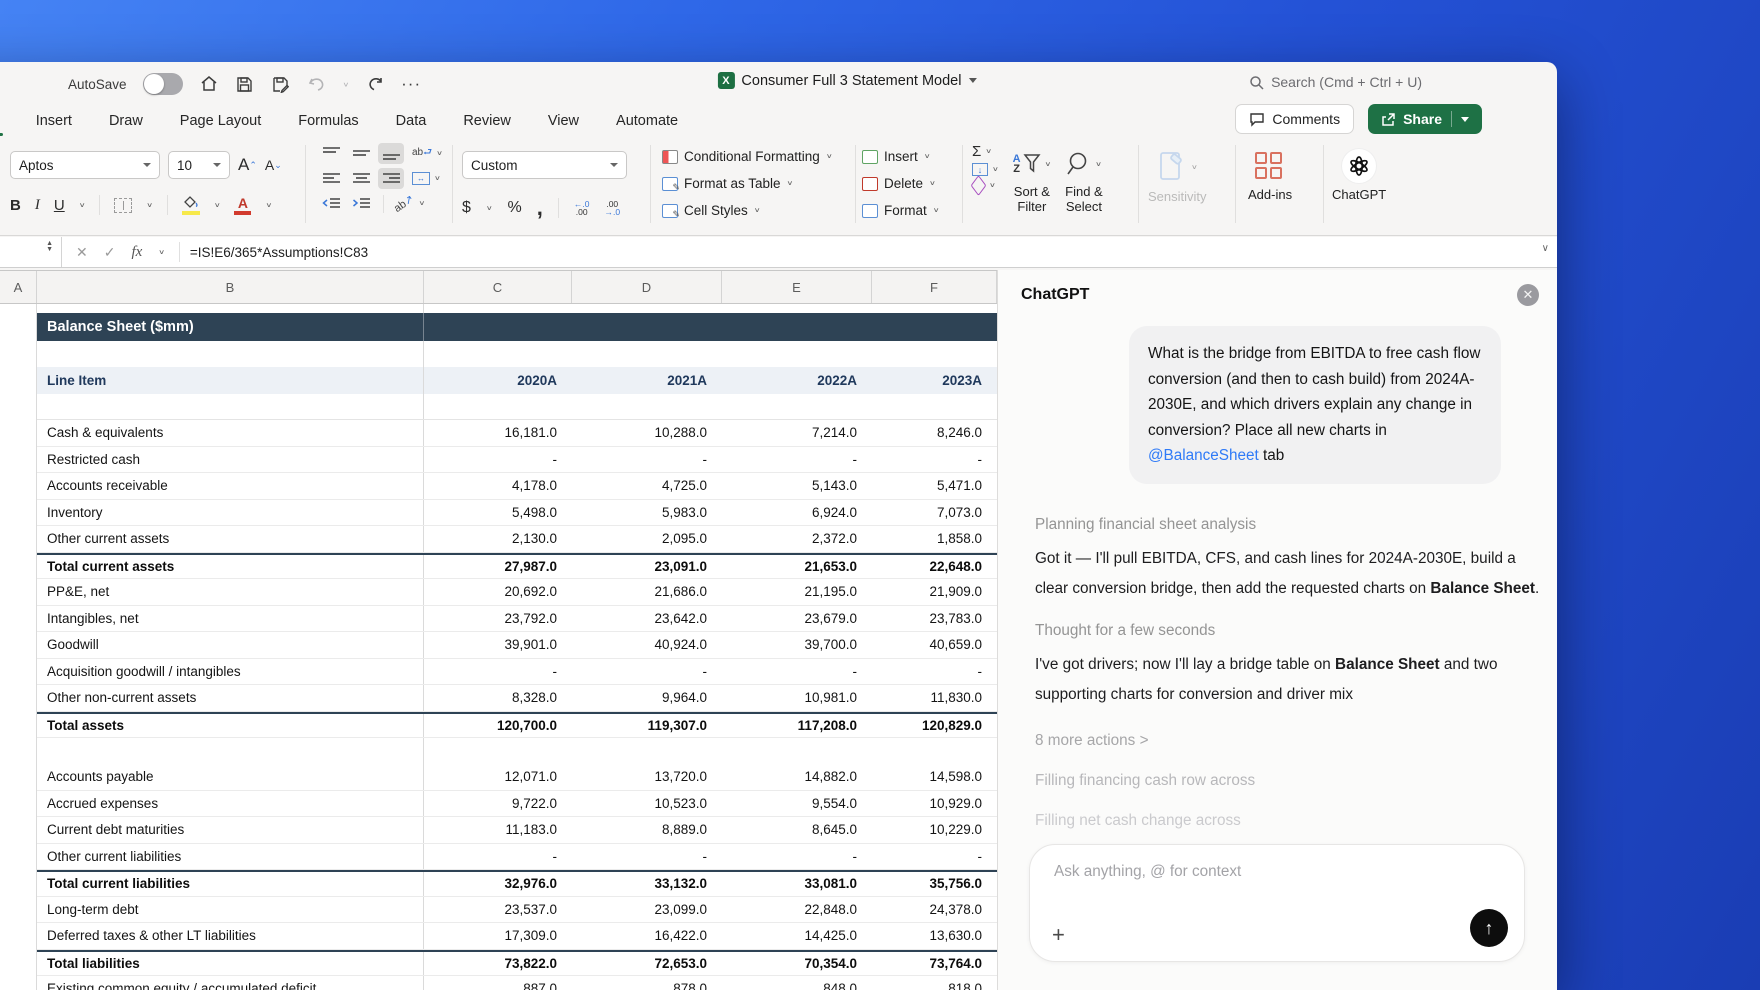 The height and width of the screenshot is (990, 1760). What do you see at coordinates (361, 153) in the screenshot?
I see `align-middle-icon` at bounding box center [361, 153].